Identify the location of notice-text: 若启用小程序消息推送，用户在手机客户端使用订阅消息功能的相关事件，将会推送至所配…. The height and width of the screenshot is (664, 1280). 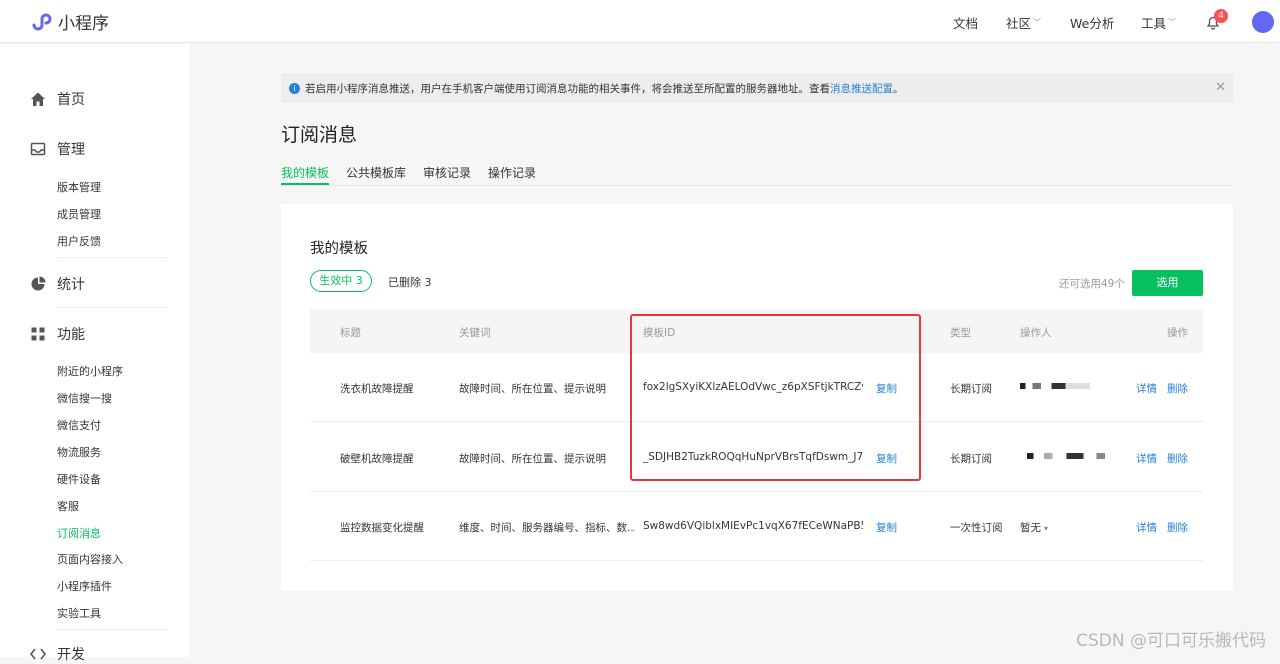
(567, 88).